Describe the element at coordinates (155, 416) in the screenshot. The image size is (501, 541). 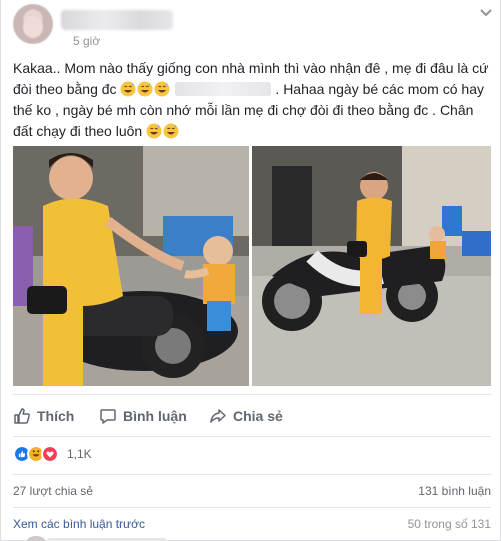
I see `comment-label: Bình luận` at that location.